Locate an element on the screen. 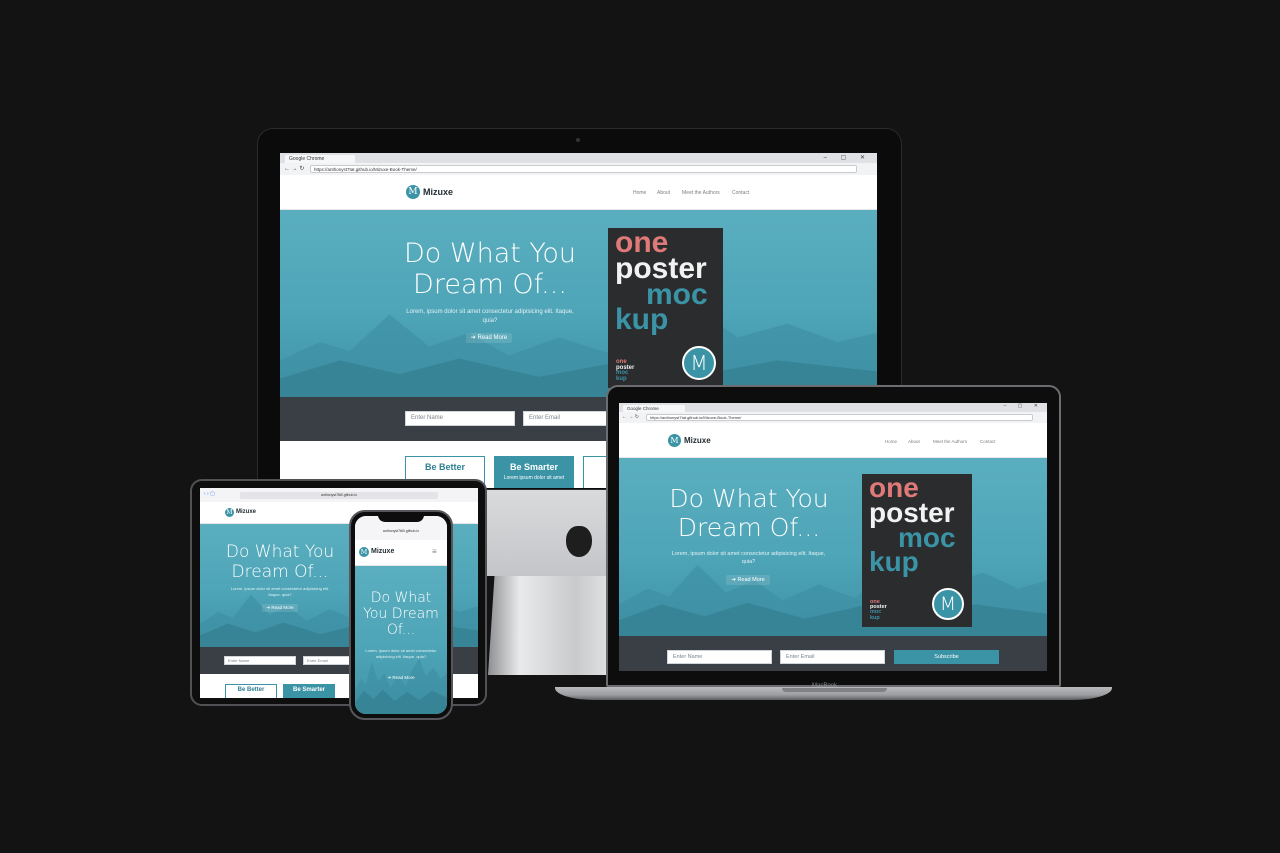 The image size is (1280, 853). nav-arrows-icon: ‹ › ▢ is located at coordinates (209, 494).